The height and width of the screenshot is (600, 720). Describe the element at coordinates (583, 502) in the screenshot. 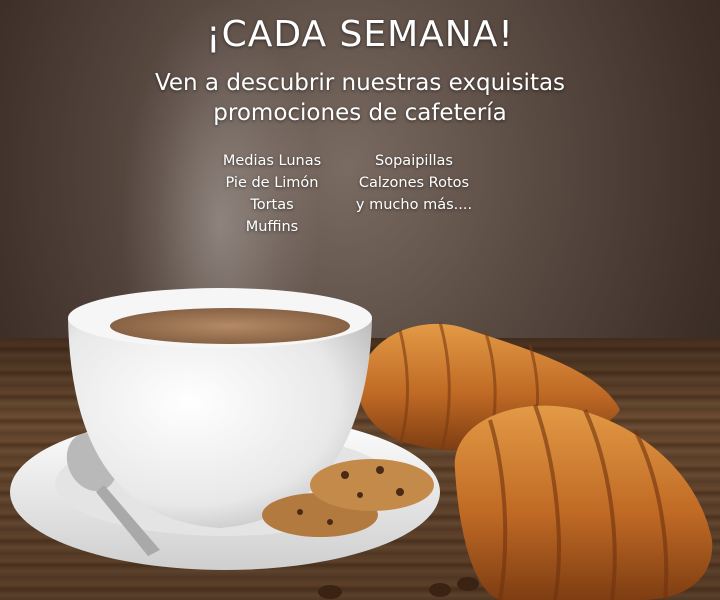

I see `front-croissant` at that location.